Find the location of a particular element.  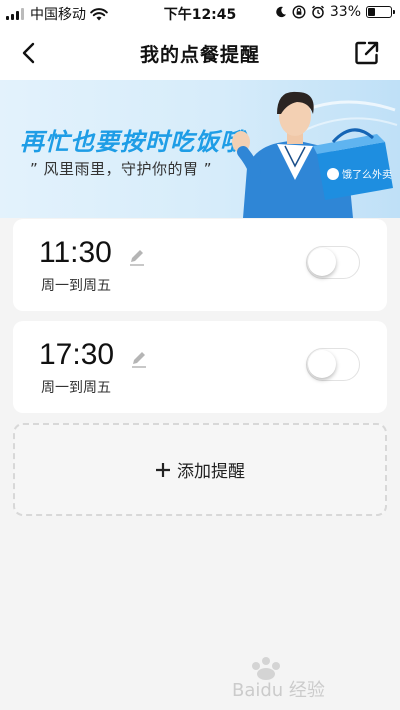

banner-headline: 再忙也要按时吃饭哦 is located at coordinates (132, 142).